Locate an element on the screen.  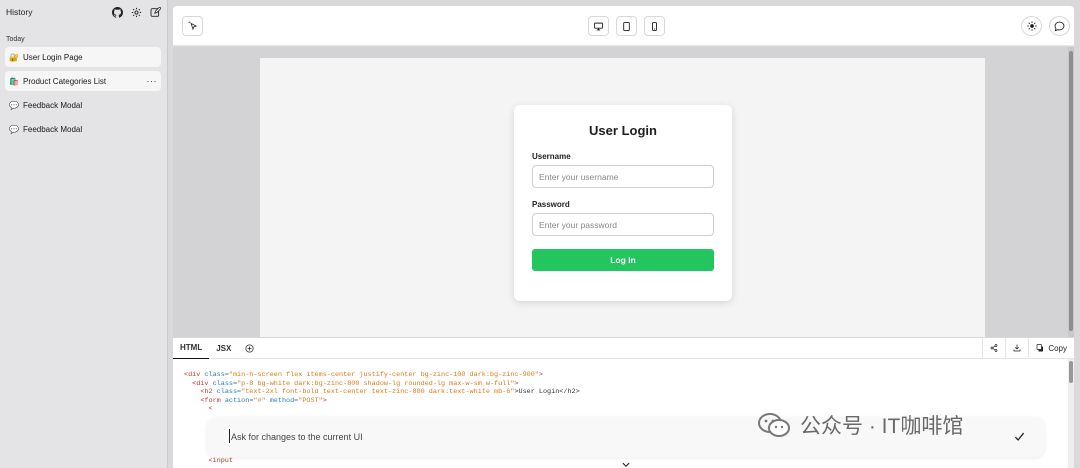
desktop-view-button is located at coordinates (598, 26).